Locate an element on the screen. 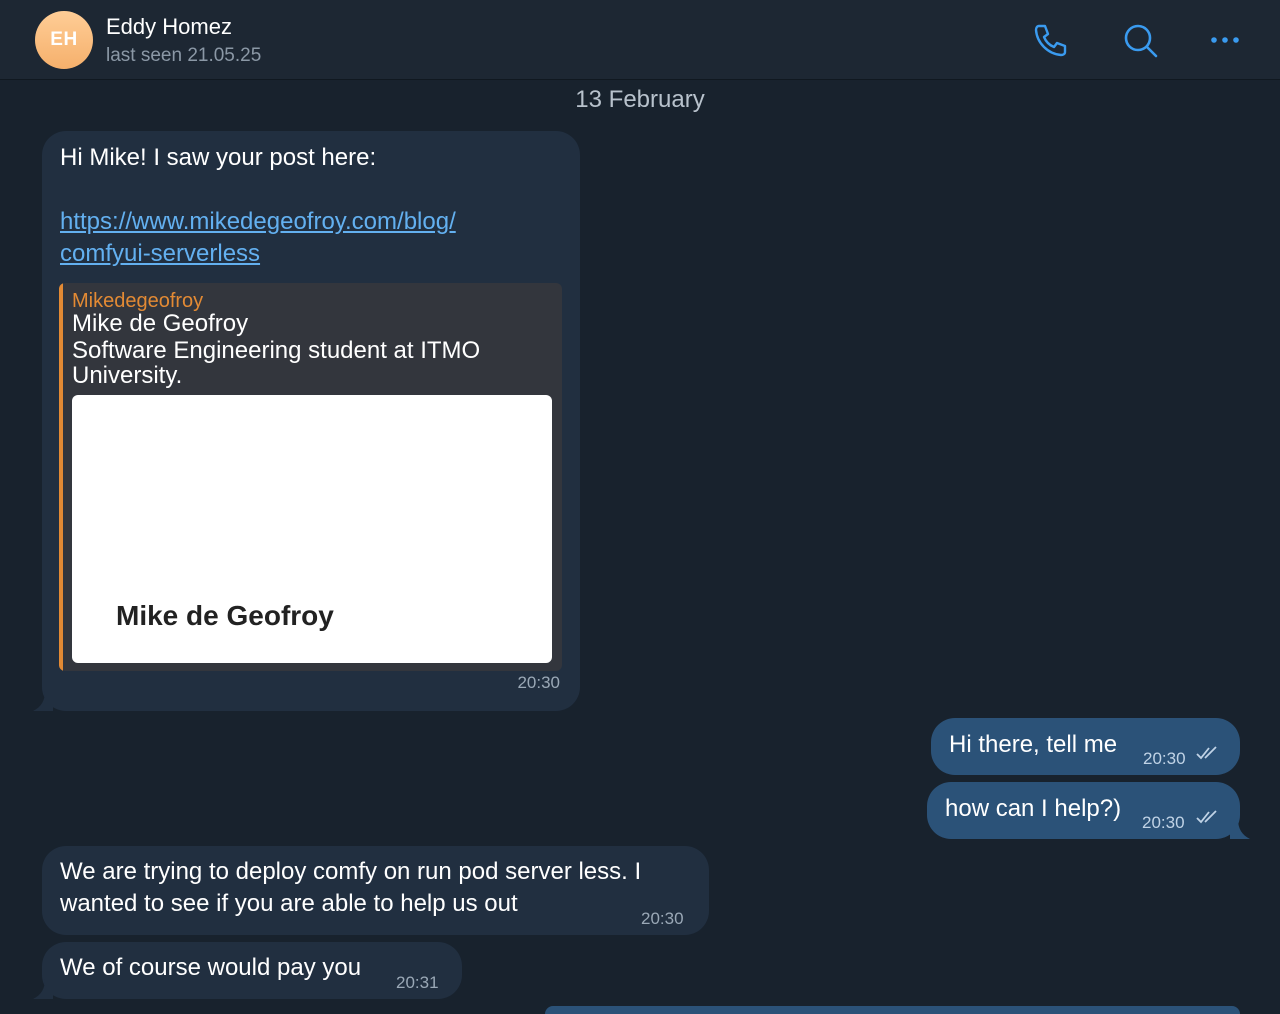 This screenshot has height=1014, width=1280. message-time: 20:31 is located at coordinates (417, 982).